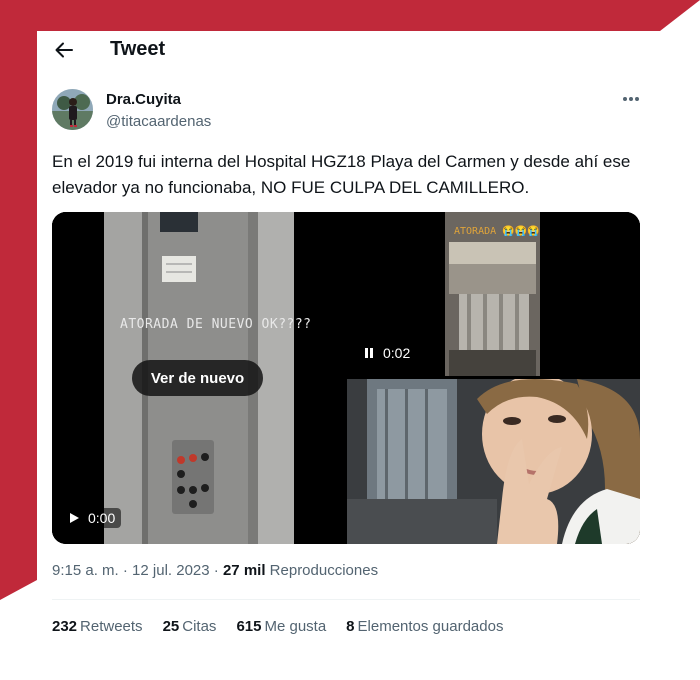 This screenshot has width=700, height=680. Describe the element at coordinates (72, 109) in the screenshot. I see `avatar` at that location.